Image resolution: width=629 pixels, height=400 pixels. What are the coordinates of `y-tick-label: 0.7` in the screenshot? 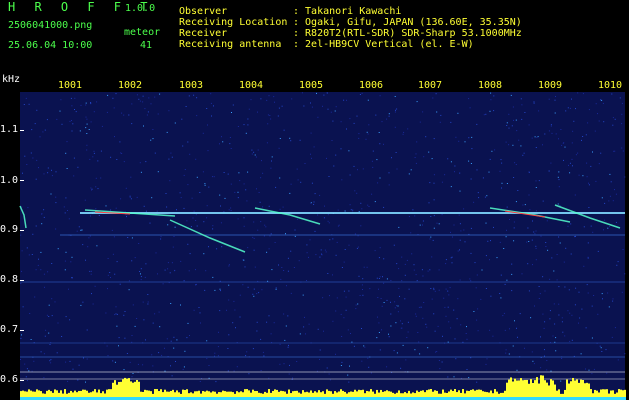 It's located at (9, 329).